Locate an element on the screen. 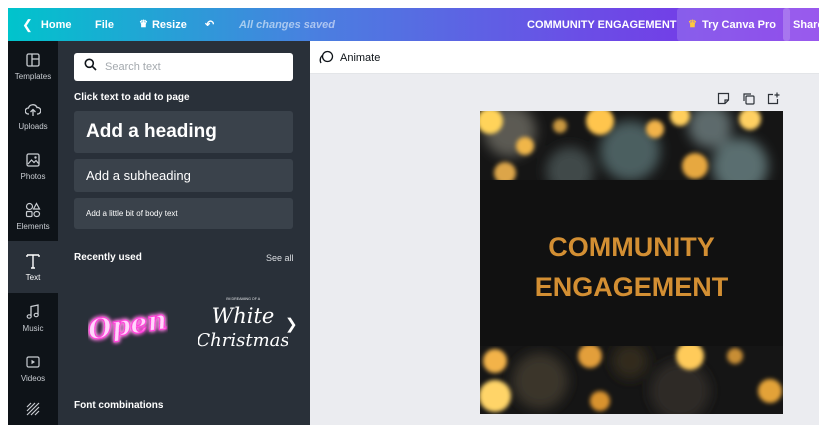 This screenshot has width=819, height=425. font-combinations-heading: Font combinations is located at coordinates (119, 405).